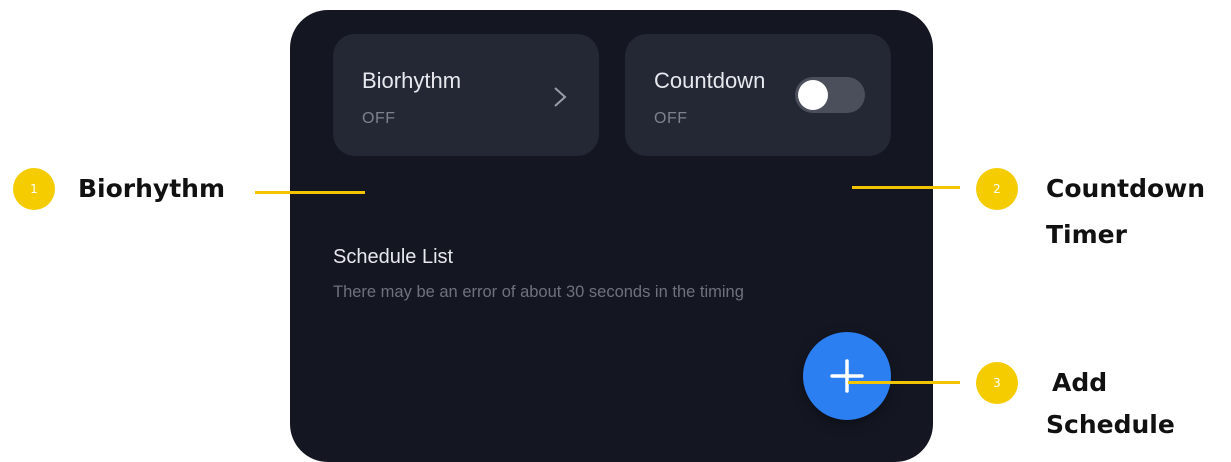  I want to click on callout-label-countdown: Countdown, so click(1126, 188).